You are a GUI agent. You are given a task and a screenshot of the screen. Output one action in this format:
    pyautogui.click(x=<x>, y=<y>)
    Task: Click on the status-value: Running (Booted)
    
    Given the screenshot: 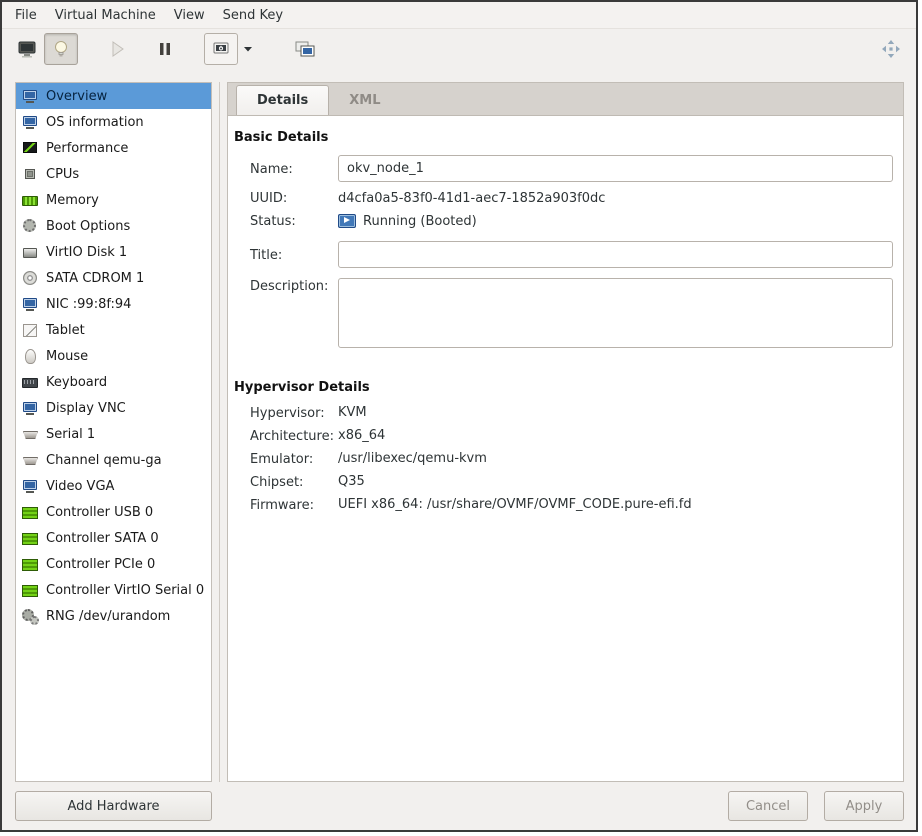 What is the action you would take?
    pyautogui.click(x=420, y=221)
    